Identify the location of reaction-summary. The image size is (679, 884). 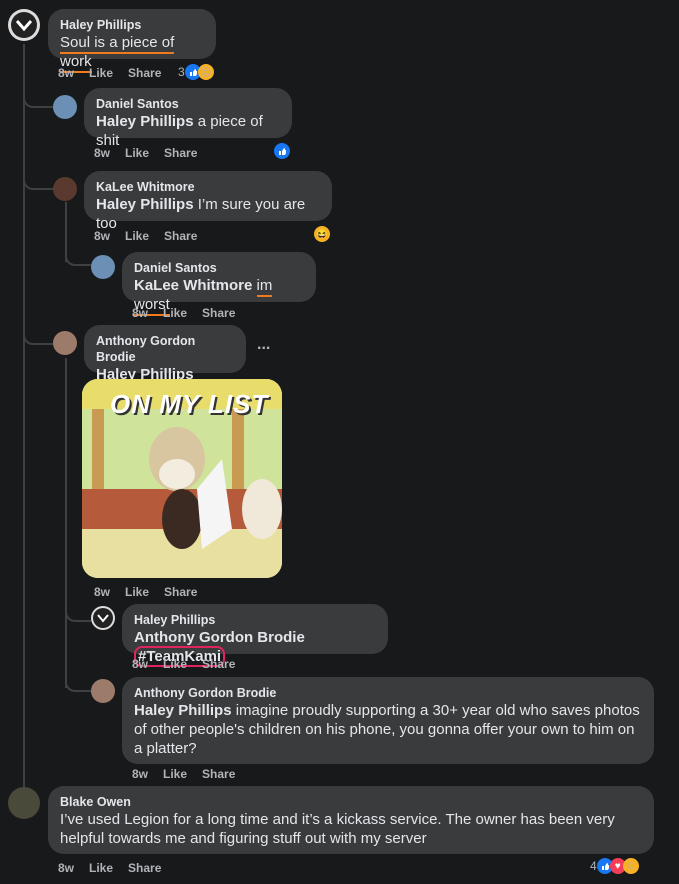
(282, 151).